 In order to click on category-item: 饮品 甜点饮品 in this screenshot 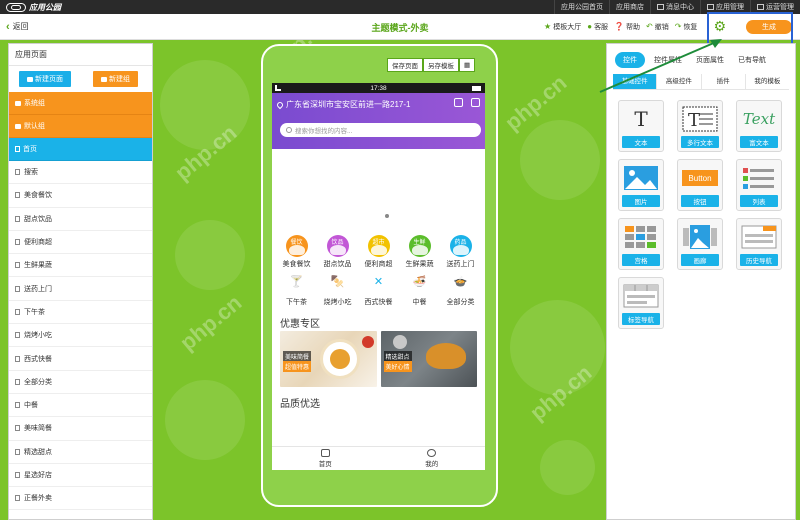, I will do `click(337, 252)`.